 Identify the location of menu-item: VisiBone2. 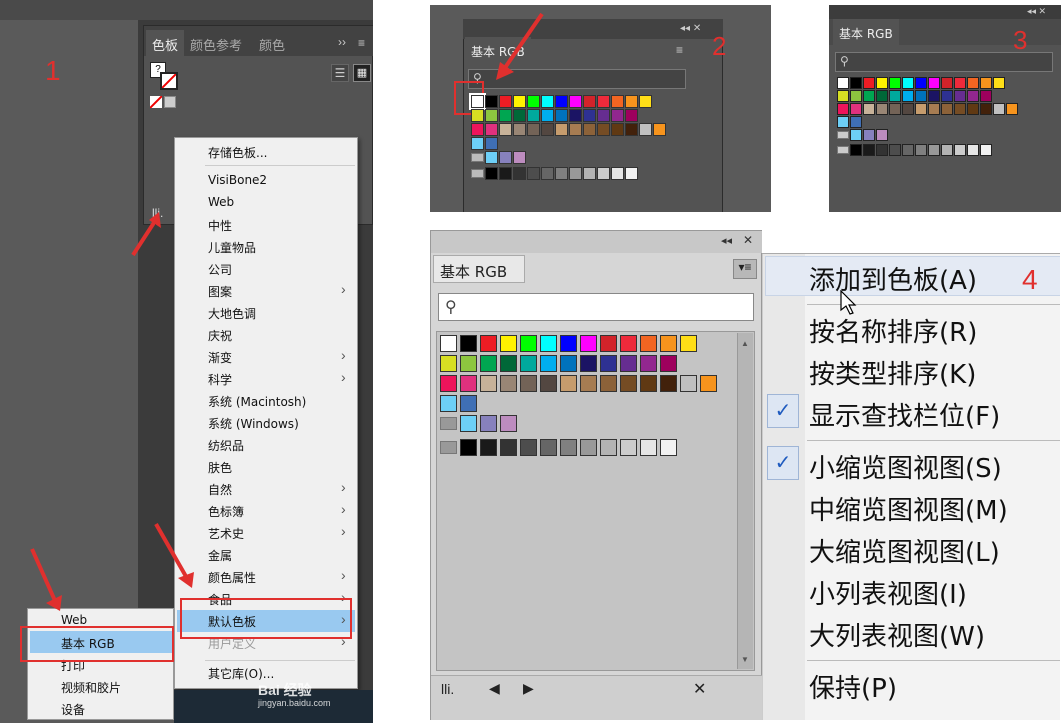
(237, 180).